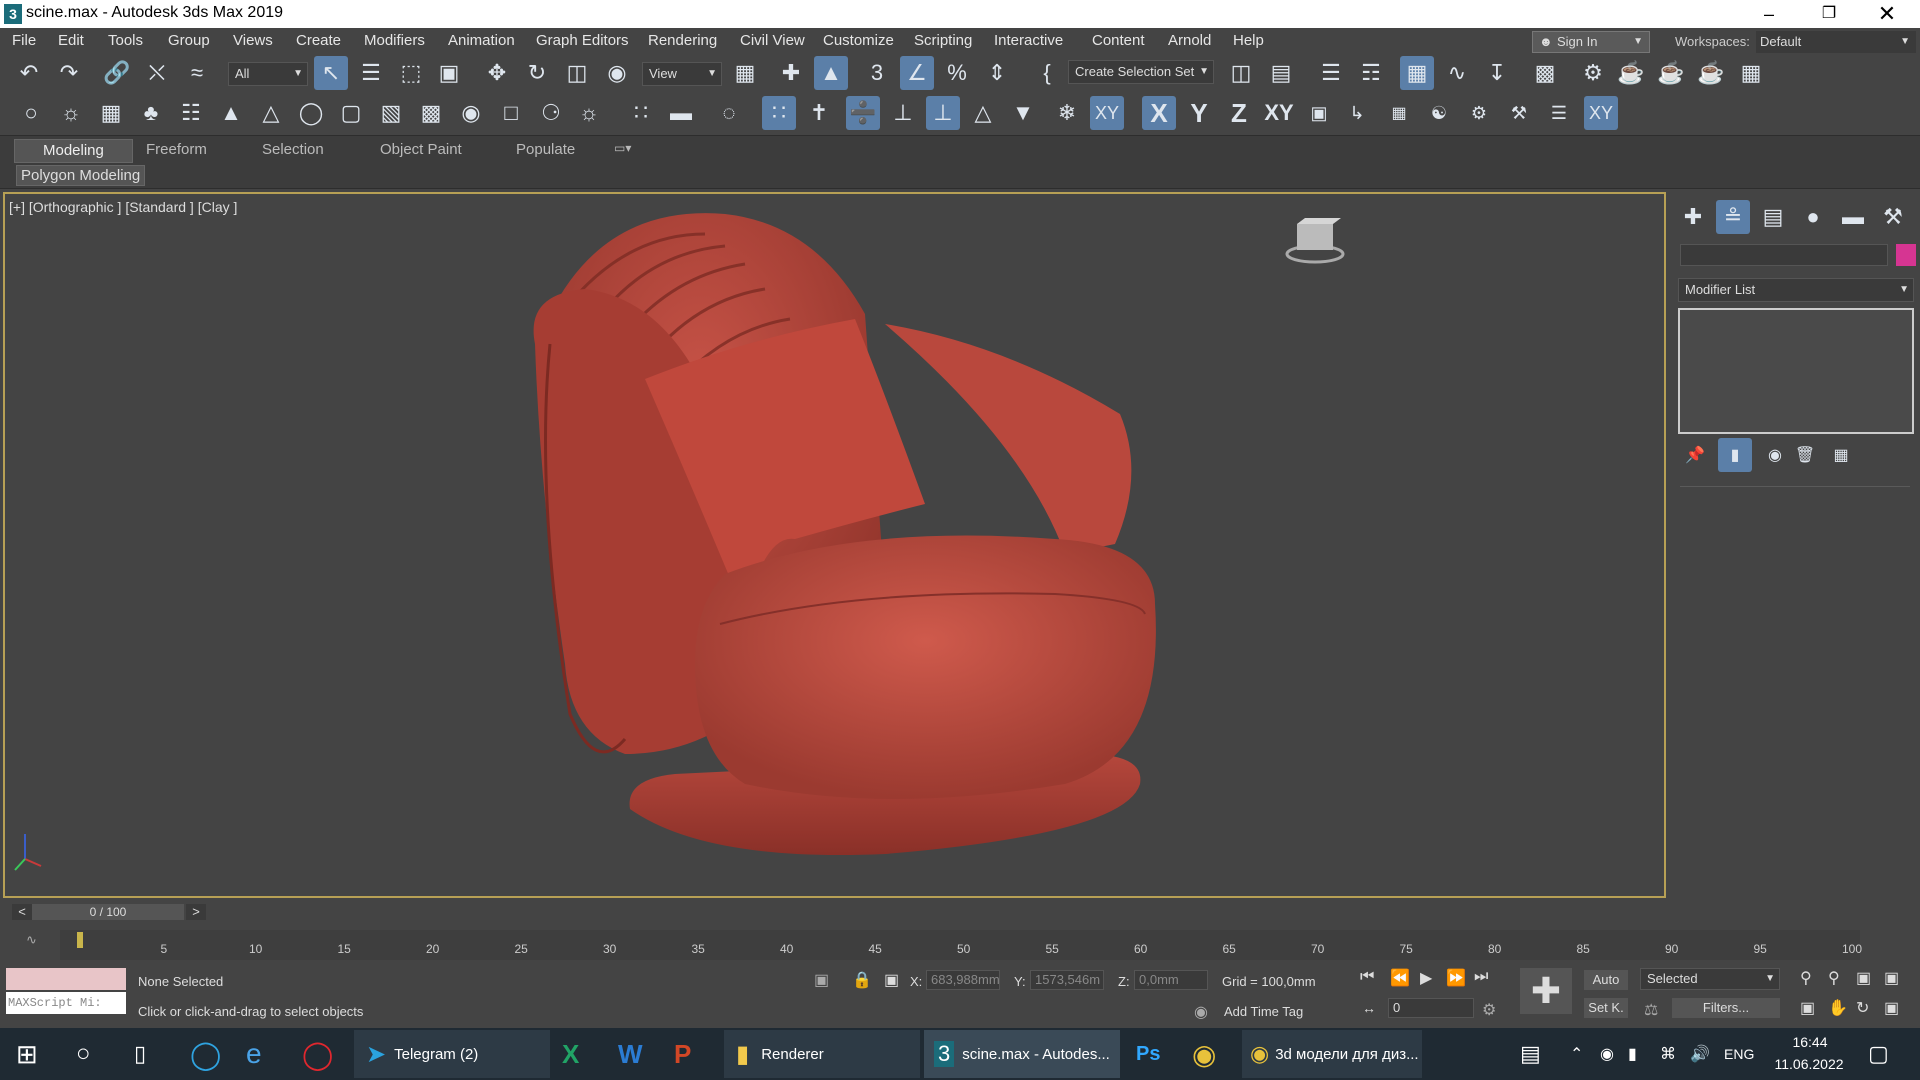 The image size is (1920, 1080). Describe the element at coordinates (1906, 255) in the screenshot. I see `object-color-swatch` at that location.